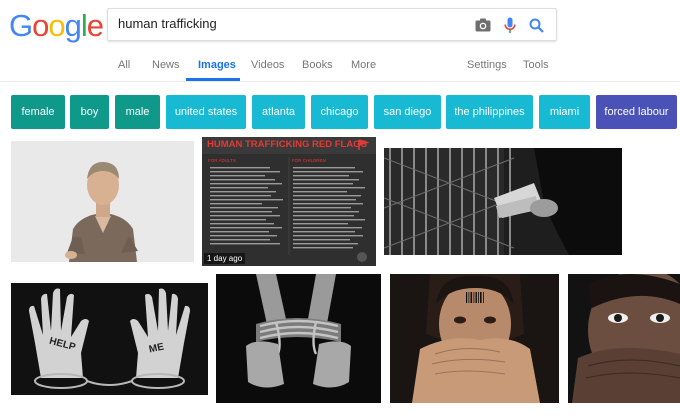  I want to click on image-age-badge: 1 day ago, so click(225, 258).